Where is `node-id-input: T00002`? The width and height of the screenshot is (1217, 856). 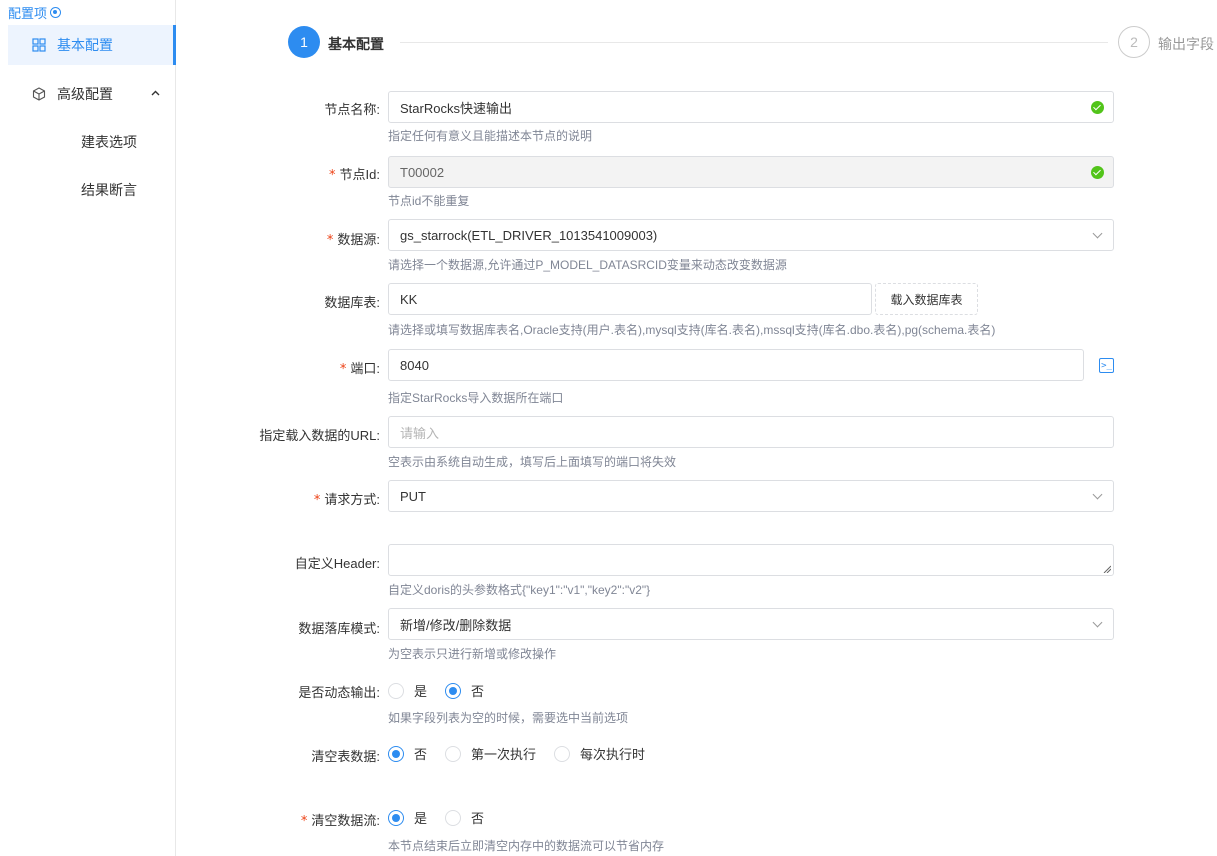
node-id-input: T00002 is located at coordinates (751, 172).